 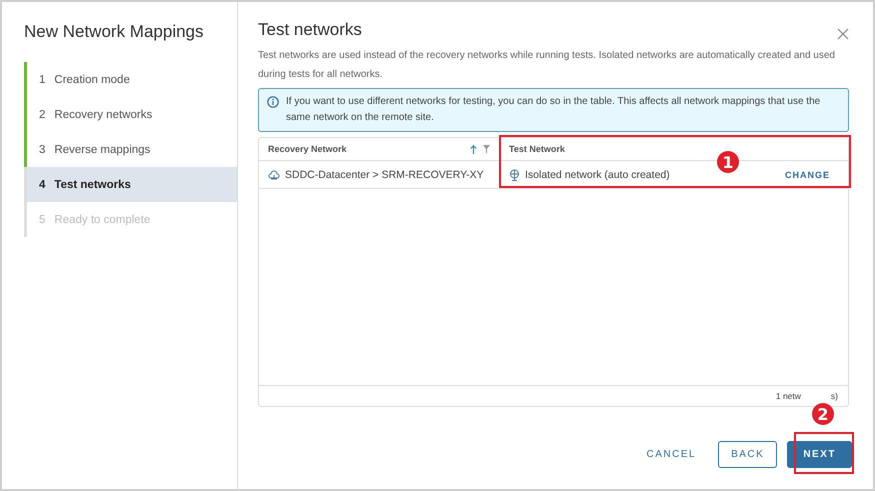 I want to click on step-badge: 2, so click(x=823, y=414).